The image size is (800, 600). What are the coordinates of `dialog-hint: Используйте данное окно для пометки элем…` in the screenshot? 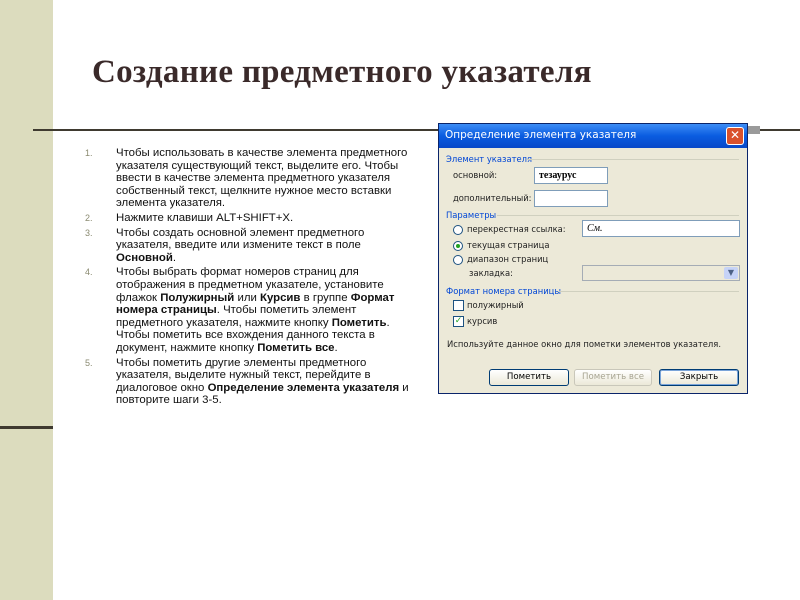 It's located at (584, 344).